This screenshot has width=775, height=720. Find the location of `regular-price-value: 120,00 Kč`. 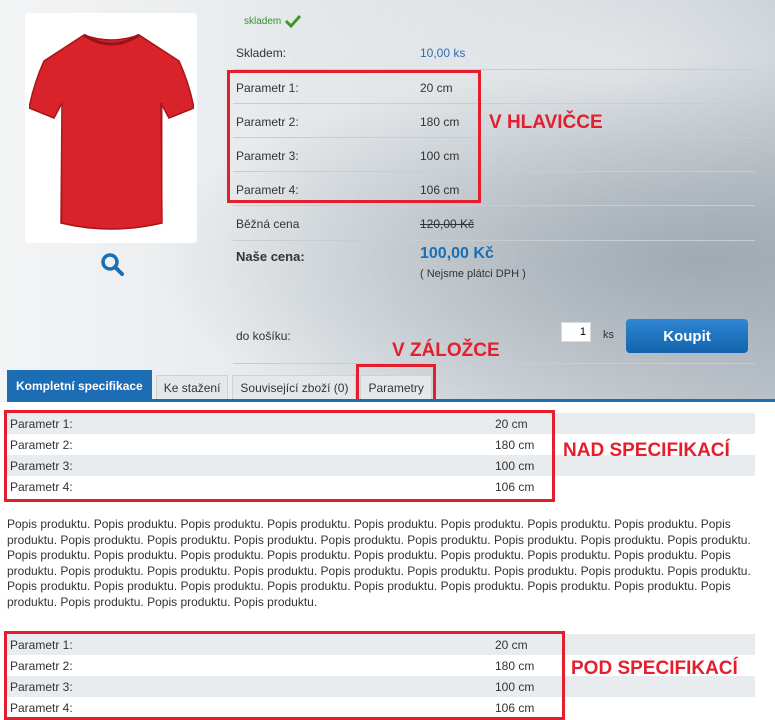

regular-price-value: 120,00 Kč is located at coordinates (447, 224).